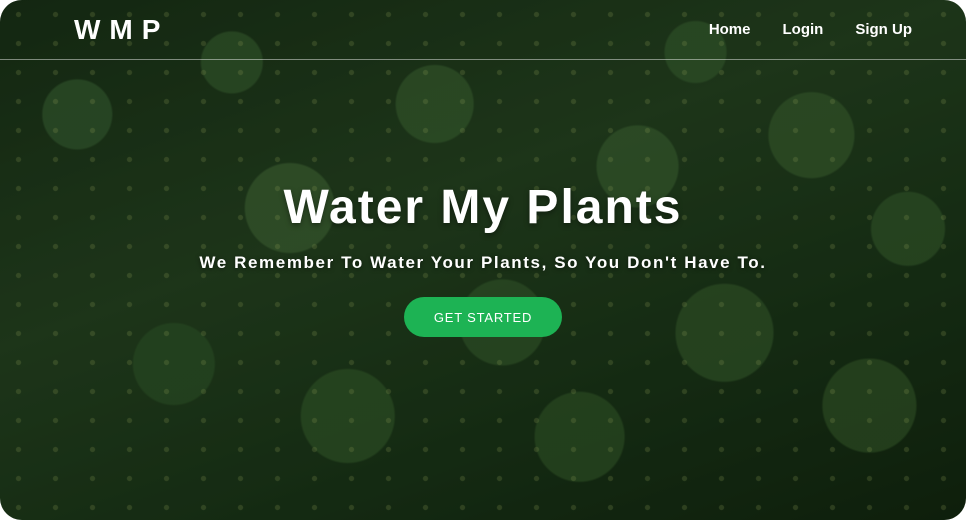 This screenshot has height=520, width=966. Describe the element at coordinates (483, 30) in the screenshot. I see `top-navbar: WMP Home Login Sign Up` at that location.